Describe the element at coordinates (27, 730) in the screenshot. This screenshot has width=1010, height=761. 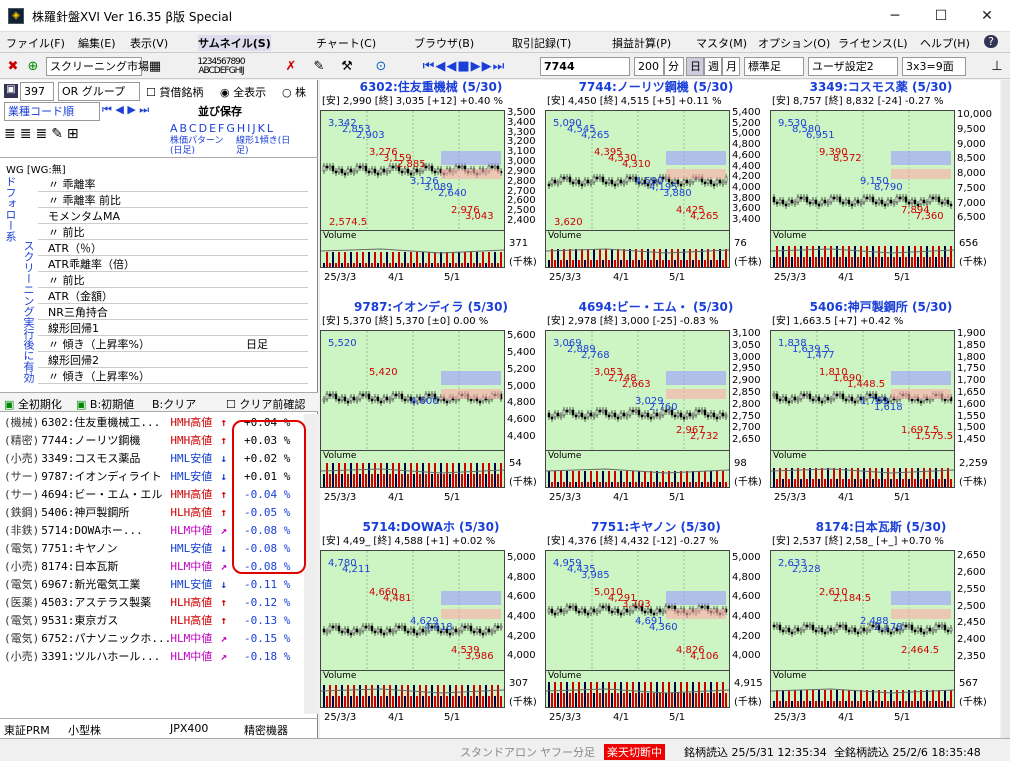
I see `tab-prm: 東証PRM` at that location.